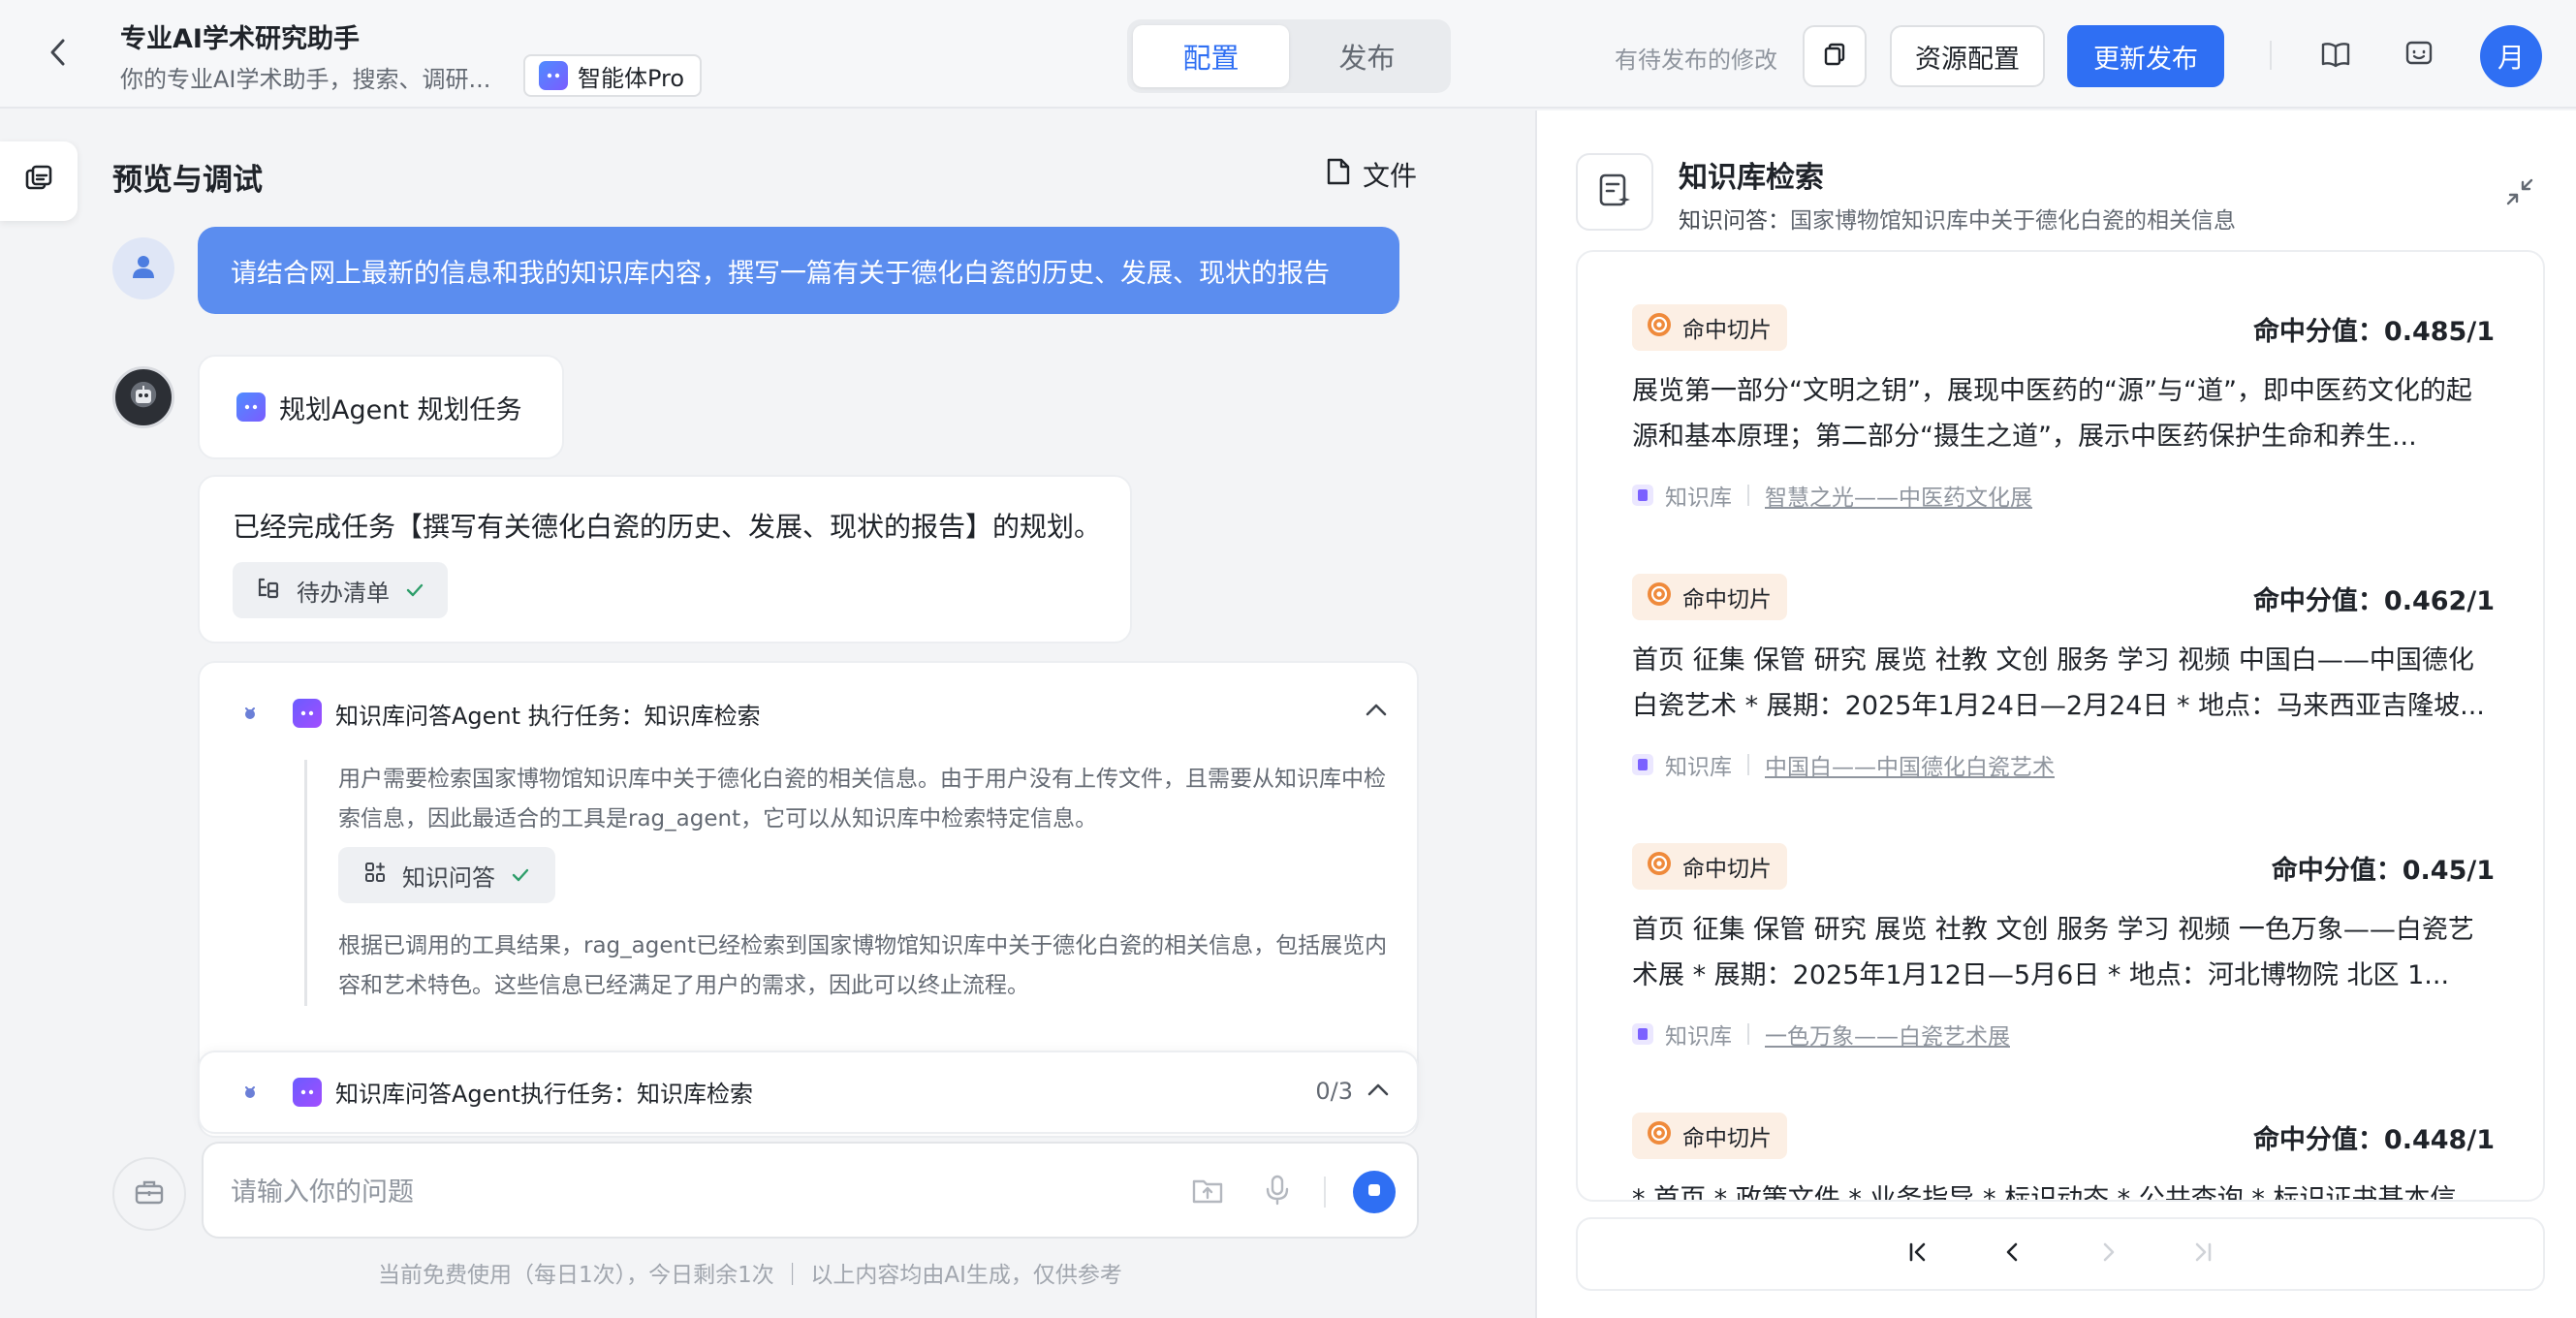 This screenshot has height=1318, width=2576. Describe the element at coordinates (2060, 1254) in the screenshot. I see `pagination` at that location.